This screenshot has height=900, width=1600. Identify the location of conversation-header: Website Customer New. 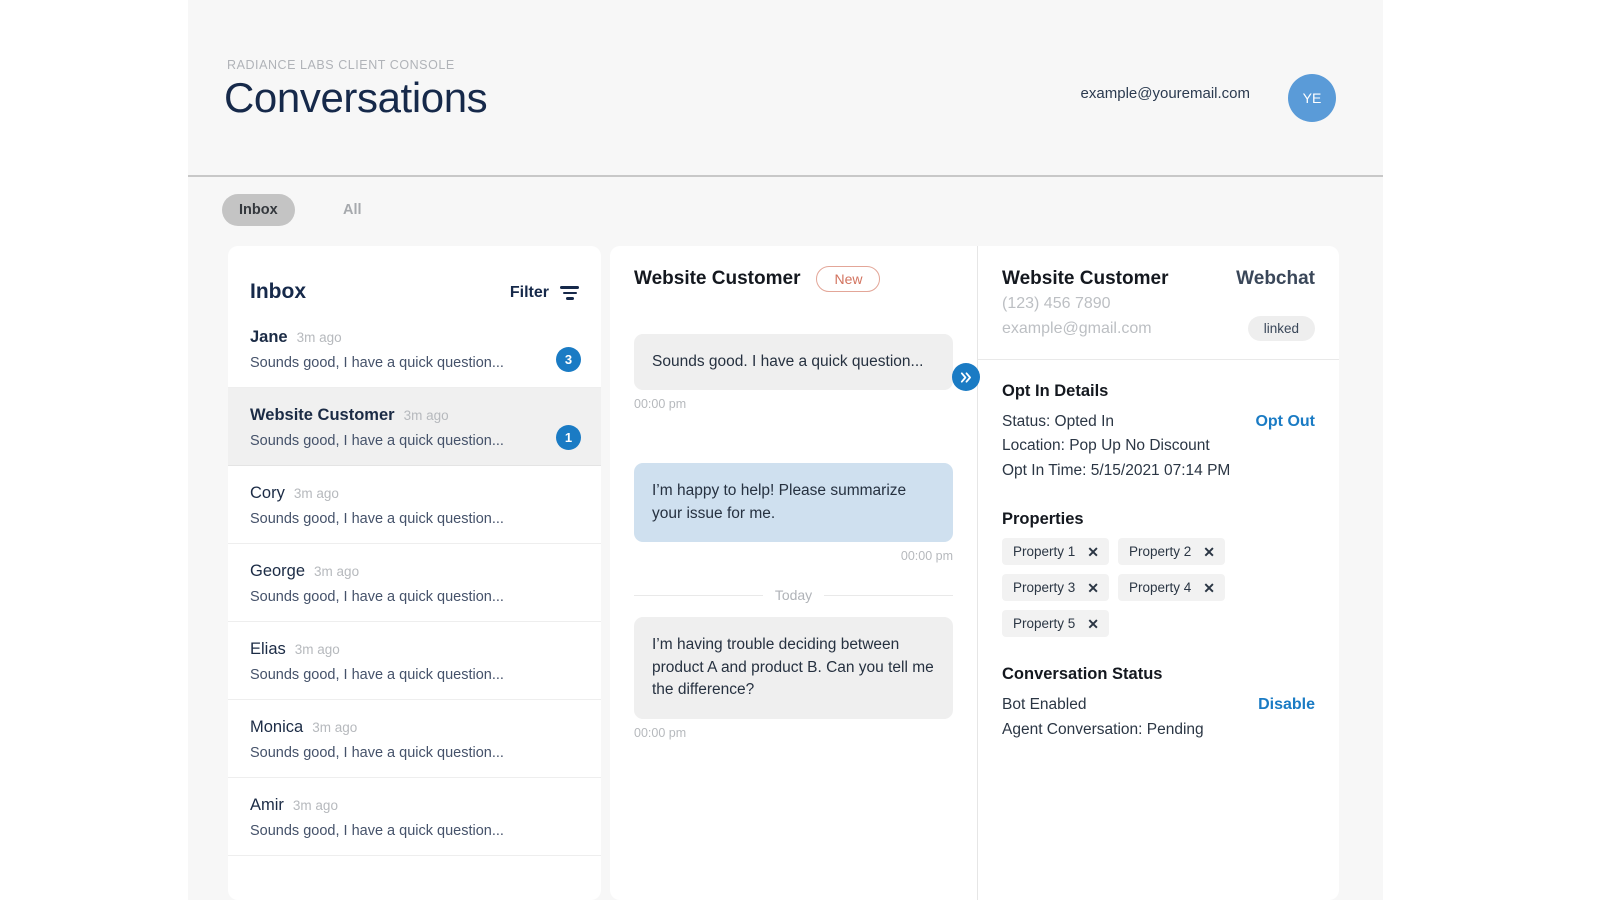
(793, 279).